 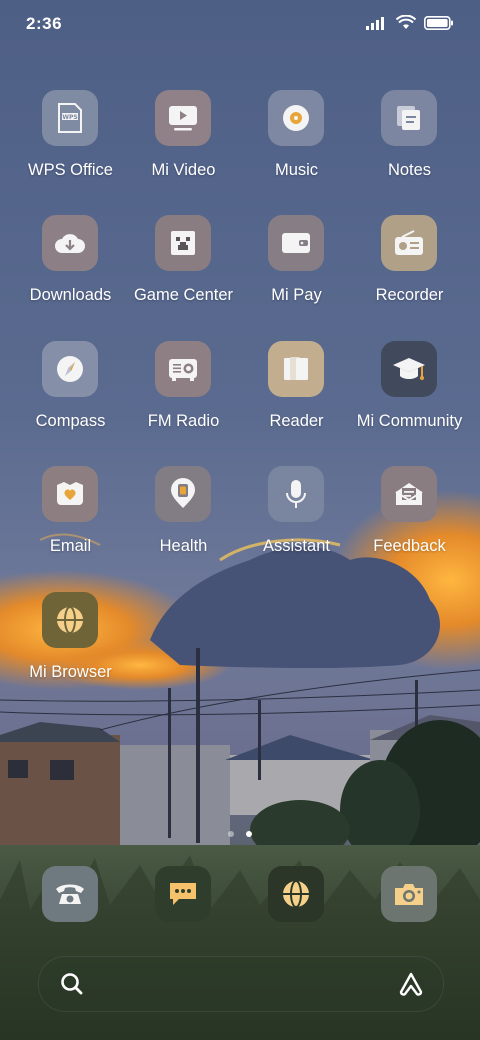 I want to click on app-mi-pay: Mi Pay, so click(x=296, y=270).